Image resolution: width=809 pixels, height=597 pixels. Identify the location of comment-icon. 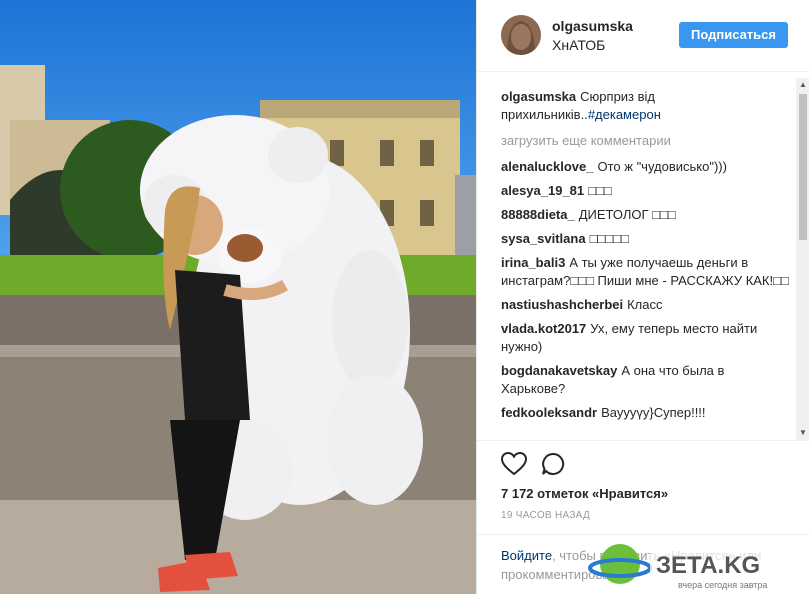
(553, 464).